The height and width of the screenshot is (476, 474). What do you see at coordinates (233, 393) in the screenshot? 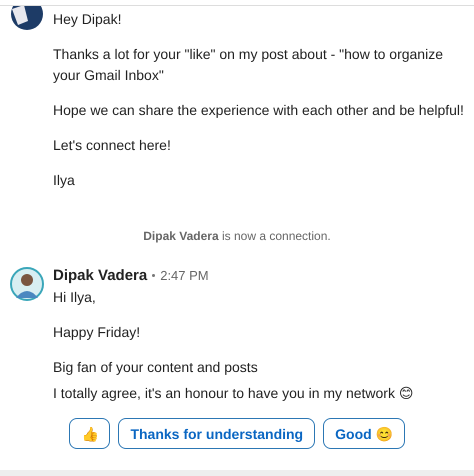
I see `message-text: I totally agree, it's an honour to have you in my network 😊` at bounding box center [233, 393].